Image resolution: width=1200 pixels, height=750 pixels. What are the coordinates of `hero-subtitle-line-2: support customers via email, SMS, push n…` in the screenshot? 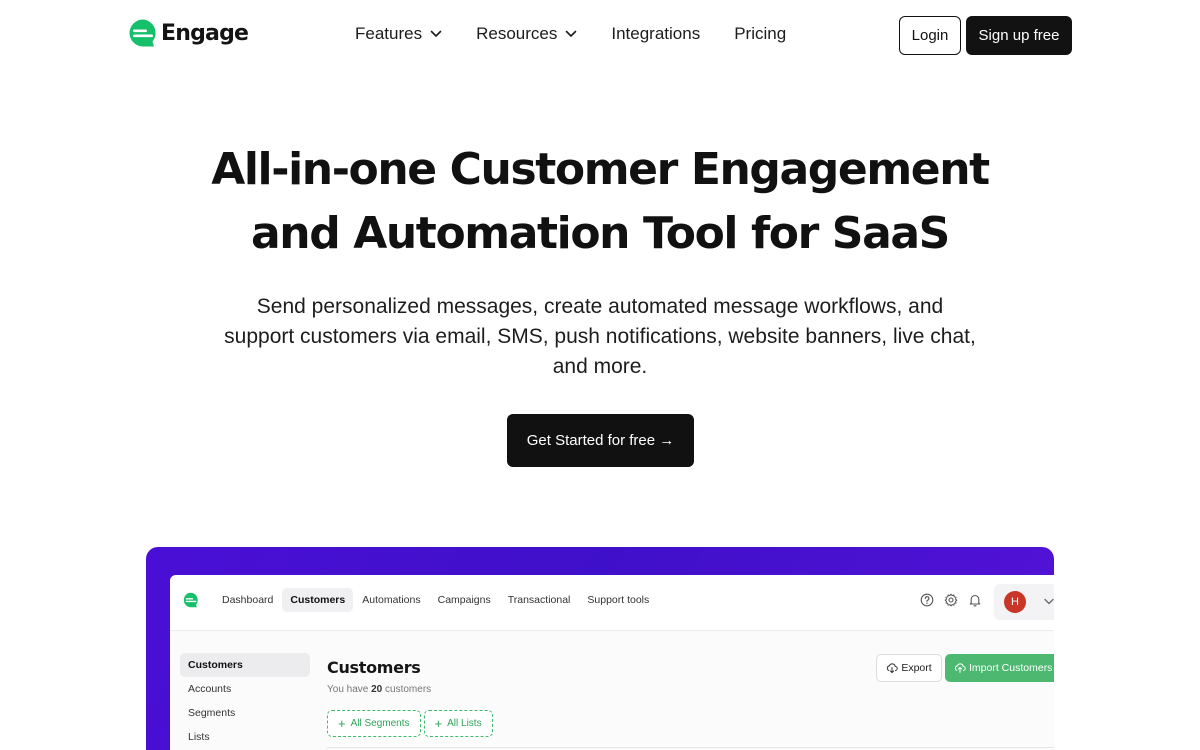 It's located at (600, 336).